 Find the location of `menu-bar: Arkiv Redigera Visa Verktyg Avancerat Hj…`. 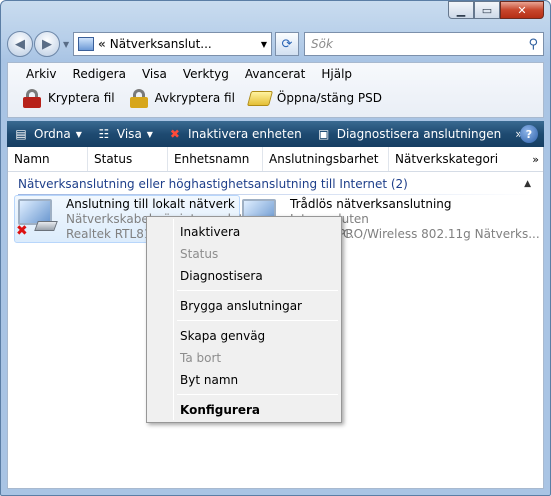

menu-bar: Arkiv Redigera Visa Verktyg Avancerat Hj… is located at coordinates (275, 72).